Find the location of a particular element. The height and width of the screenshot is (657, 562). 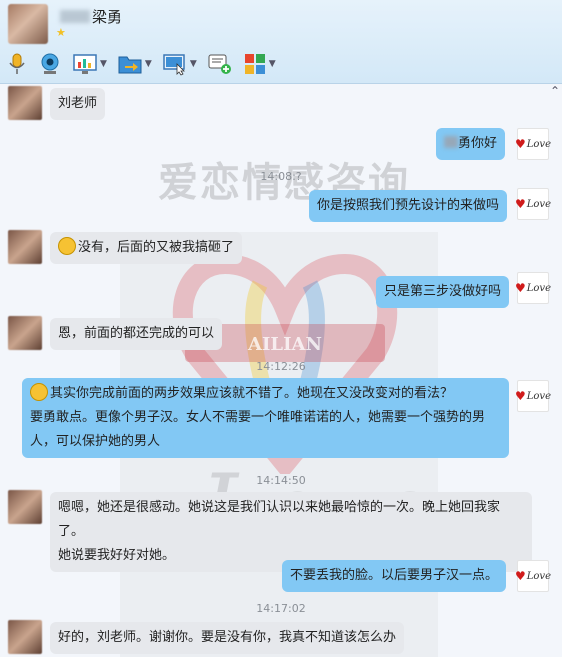

crying-emoji-icon is located at coordinates (67, 246).